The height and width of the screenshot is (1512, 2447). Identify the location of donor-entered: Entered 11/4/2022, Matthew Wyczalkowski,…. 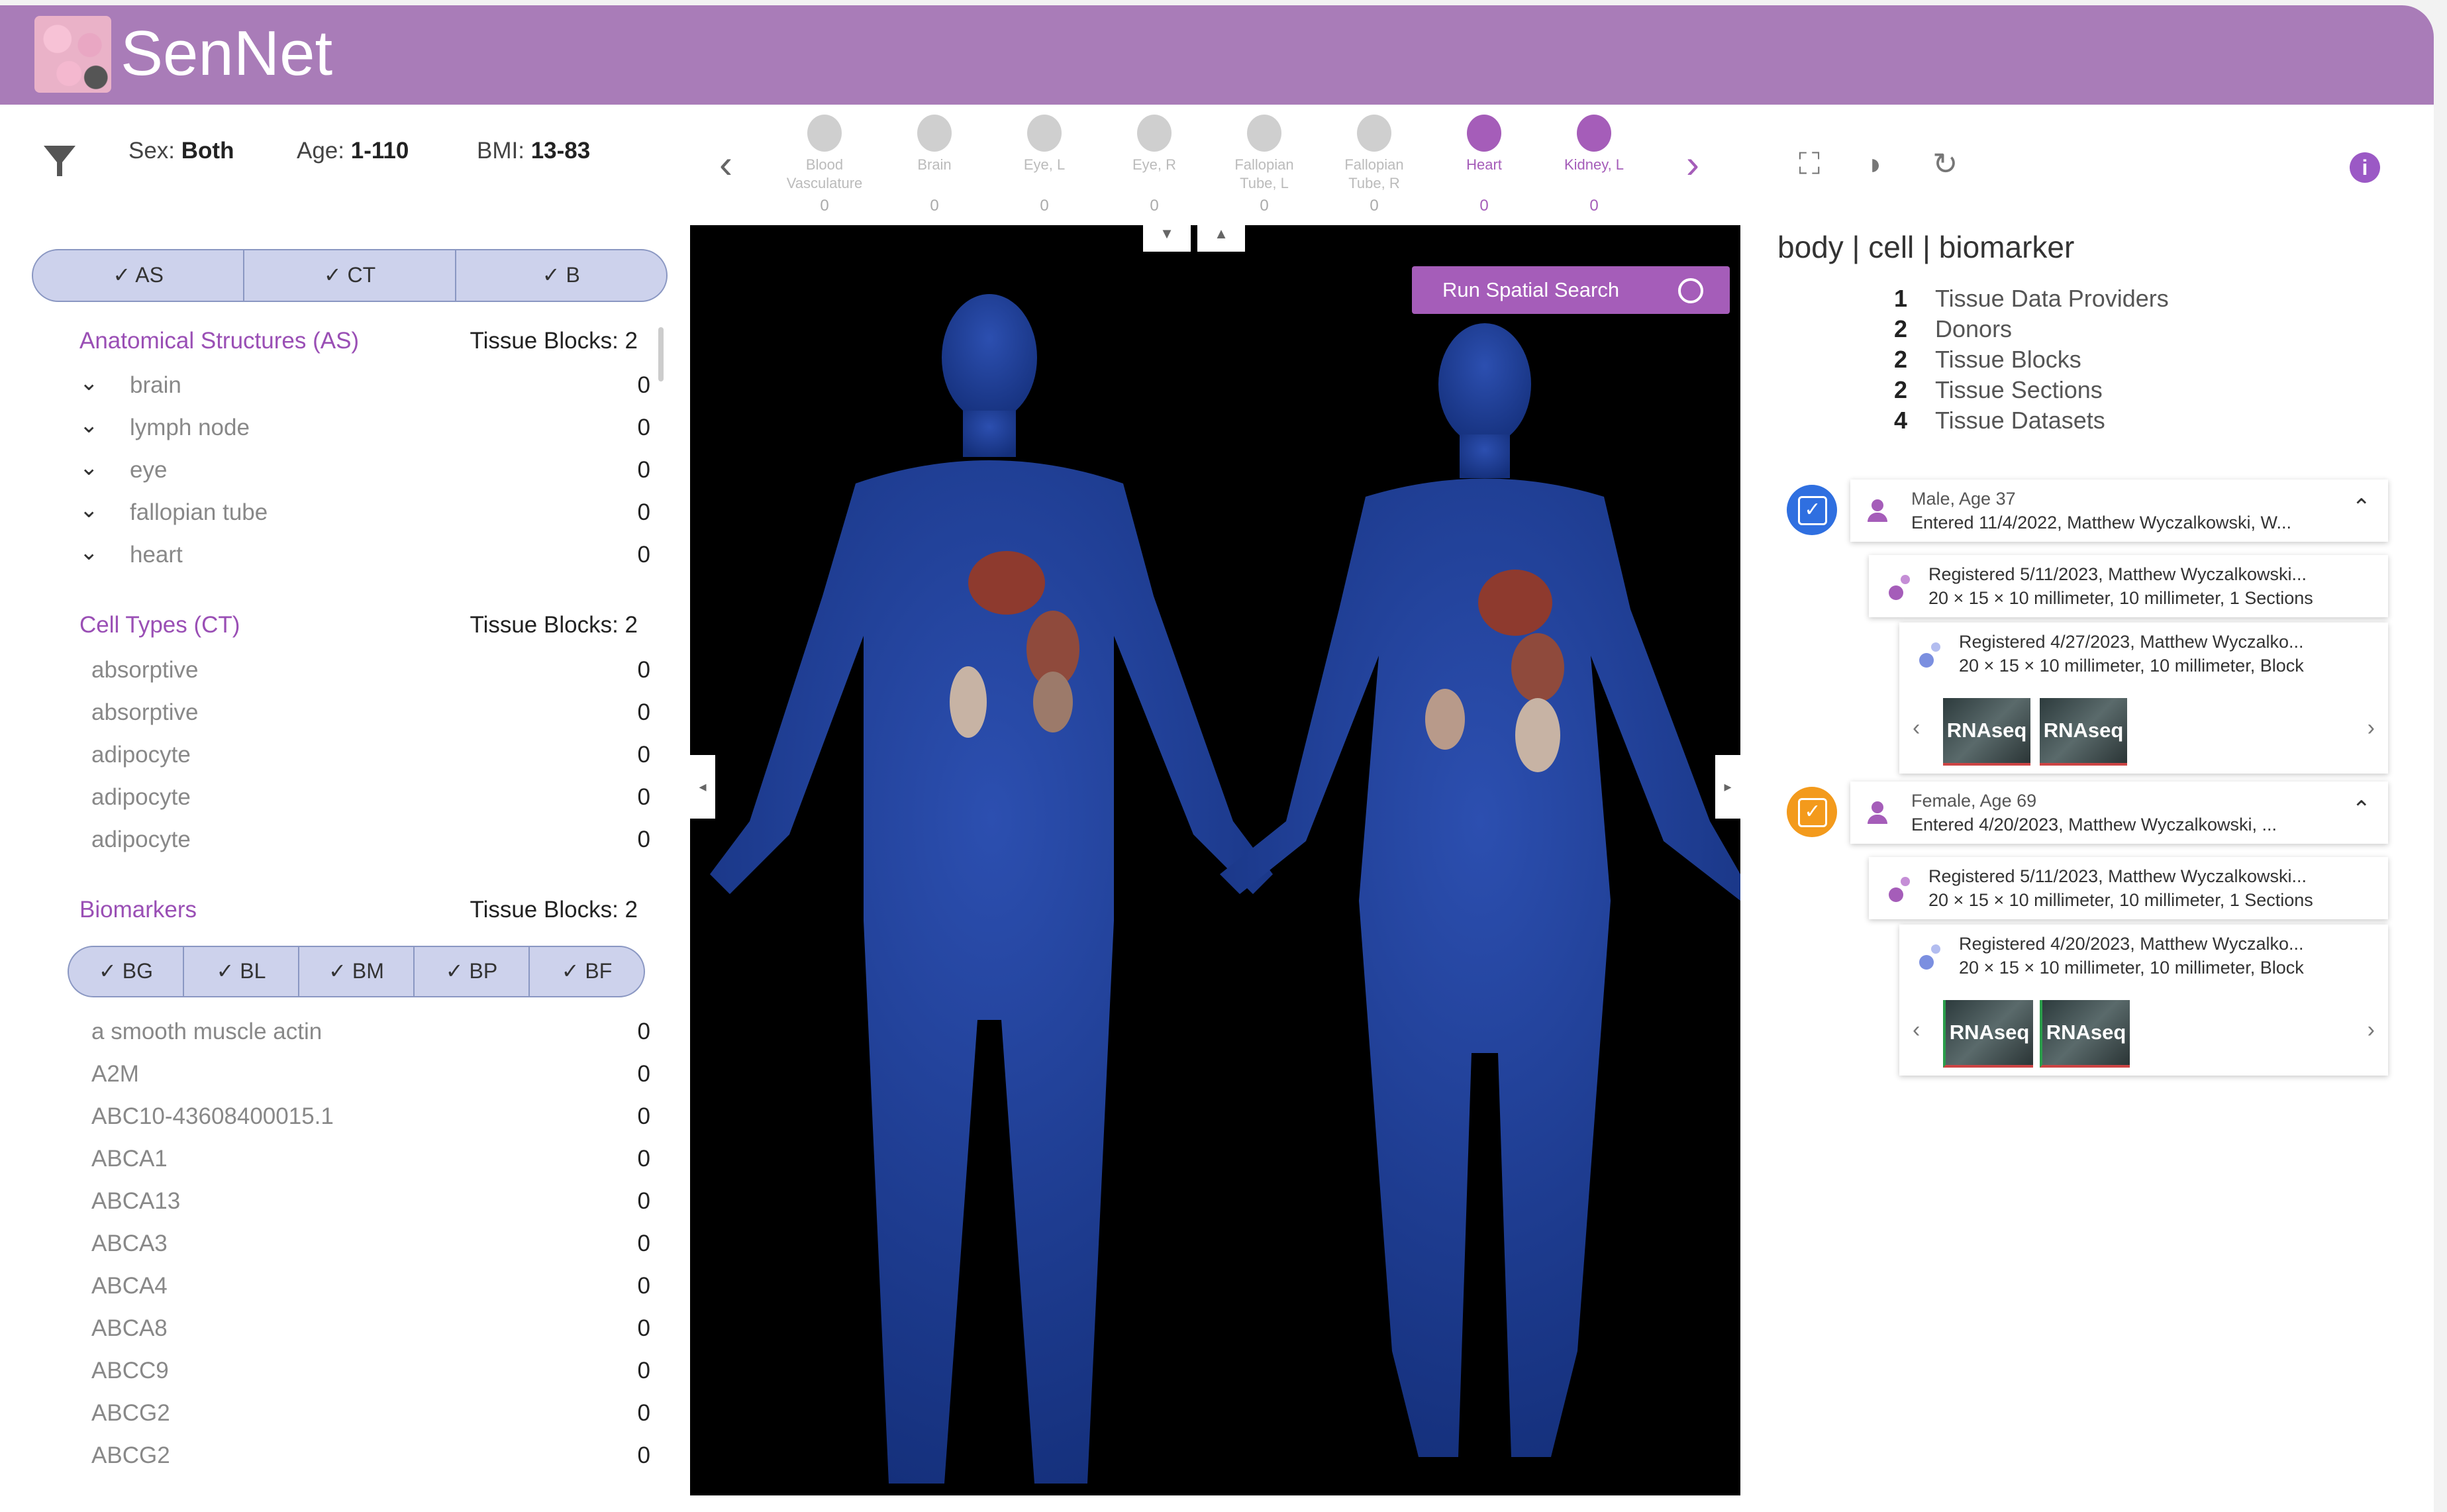
(2102, 522).